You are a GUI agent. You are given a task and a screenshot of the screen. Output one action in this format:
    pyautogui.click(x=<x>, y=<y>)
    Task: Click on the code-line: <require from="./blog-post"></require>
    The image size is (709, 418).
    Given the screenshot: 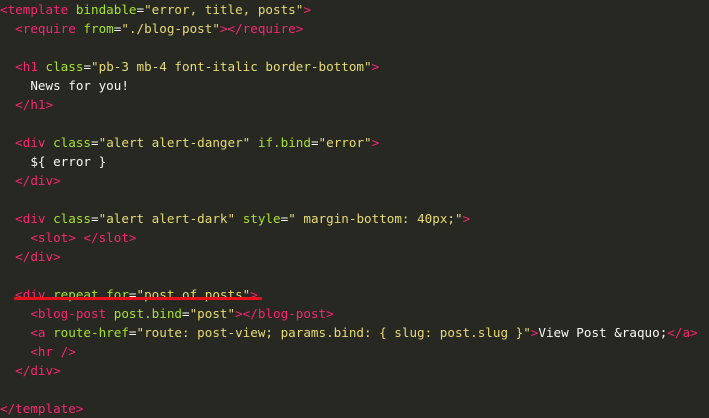 What is the action you would take?
    pyautogui.click(x=151, y=28)
    